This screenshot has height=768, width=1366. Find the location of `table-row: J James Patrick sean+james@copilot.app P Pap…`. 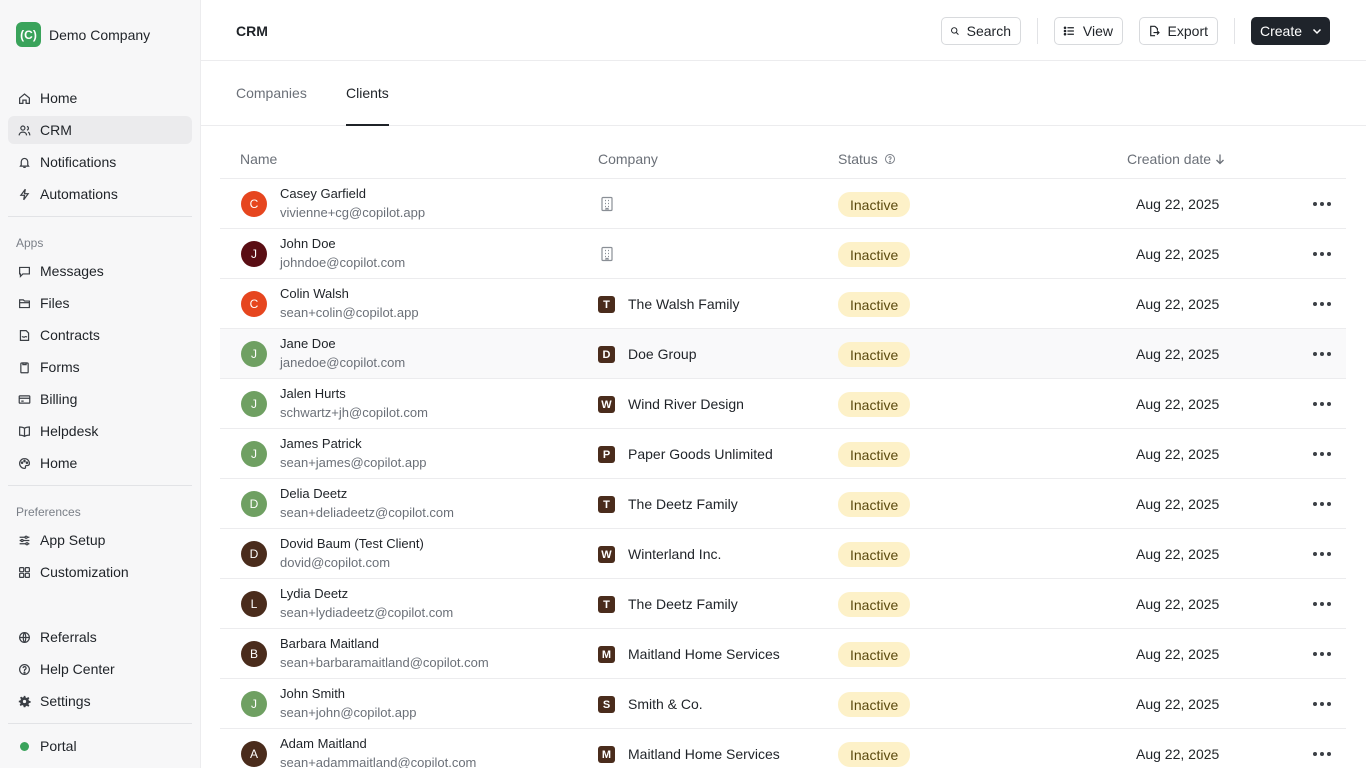

table-row: J James Patrick sean+james@copilot.app P Pap… is located at coordinates (783, 454).